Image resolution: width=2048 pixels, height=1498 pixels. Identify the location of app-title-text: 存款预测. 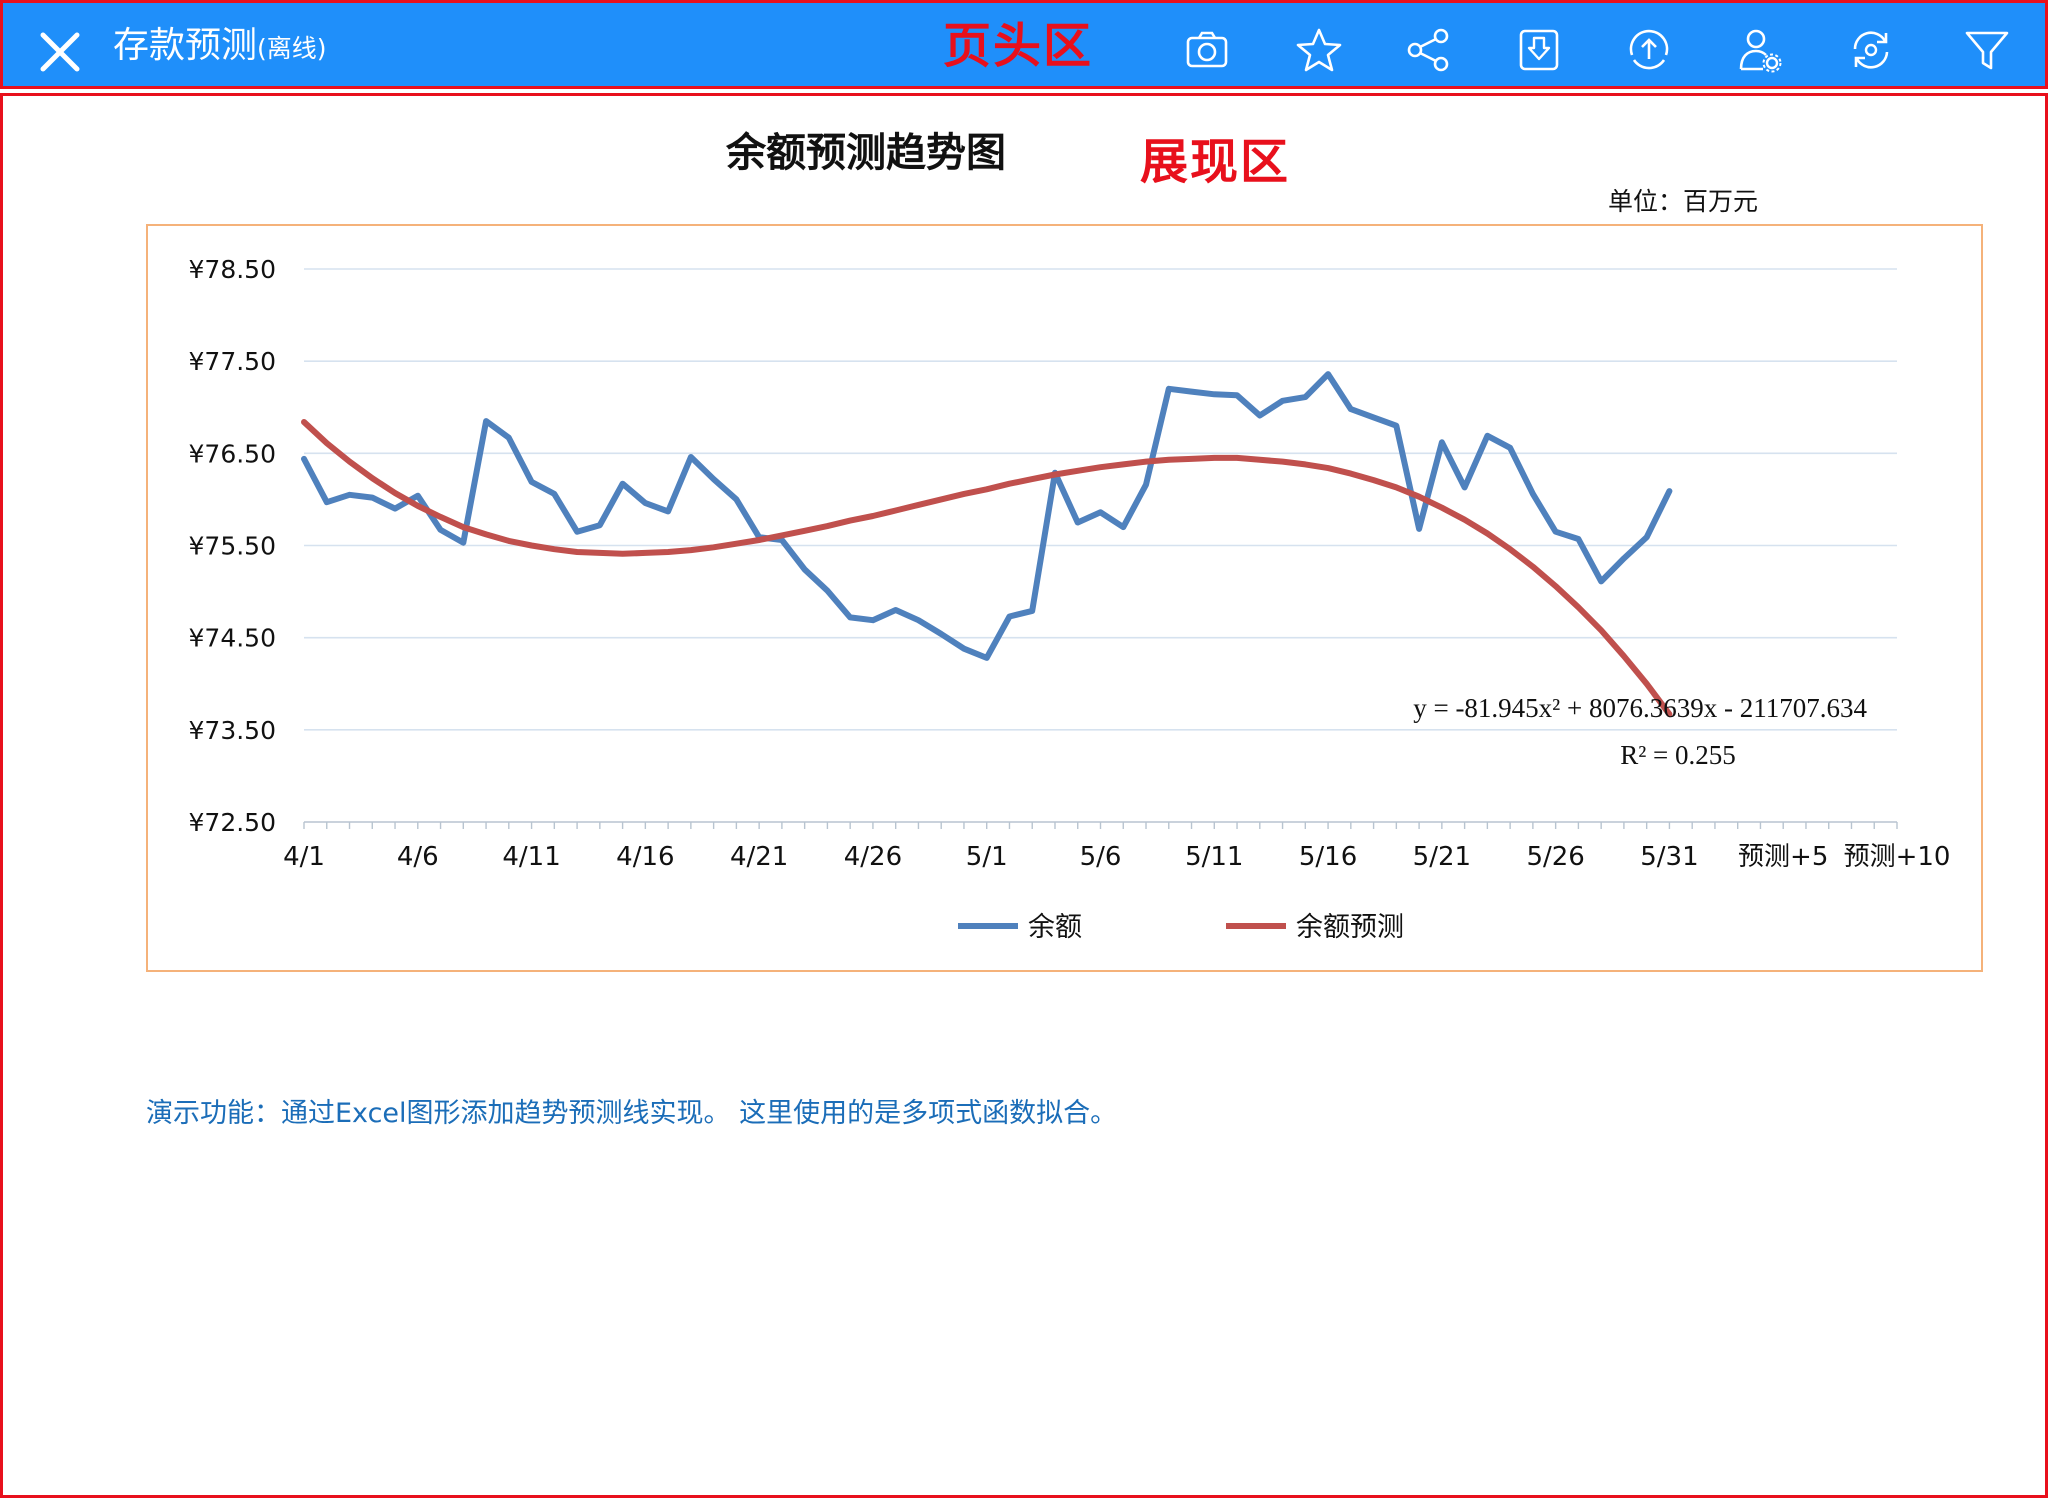
(185, 45).